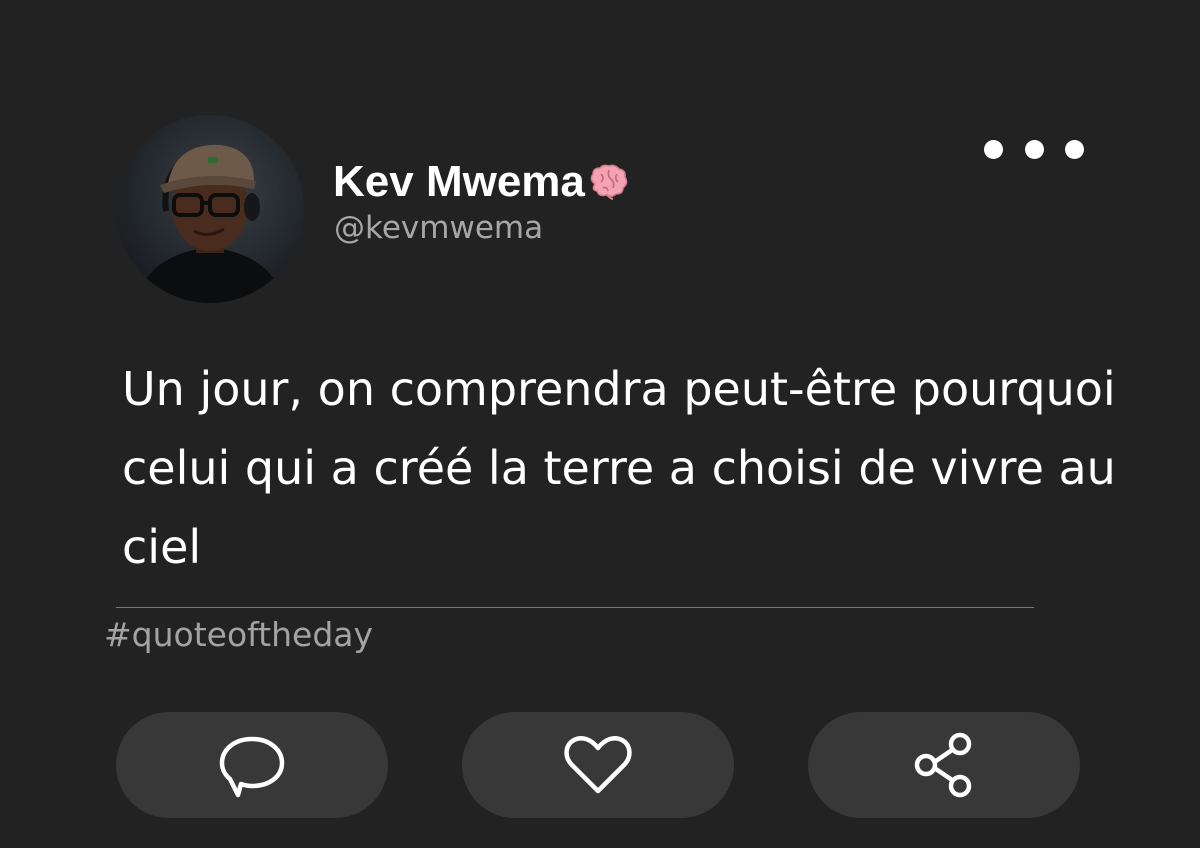 The height and width of the screenshot is (848, 1200). I want to click on comment-button, so click(252, 765).